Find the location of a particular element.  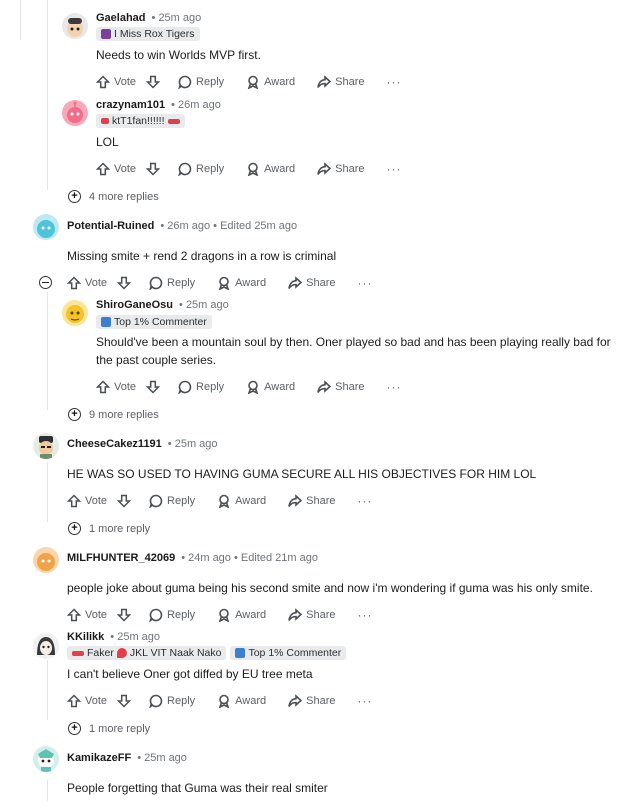

comment-author: KKilikk is located at coordinates (85, 637).